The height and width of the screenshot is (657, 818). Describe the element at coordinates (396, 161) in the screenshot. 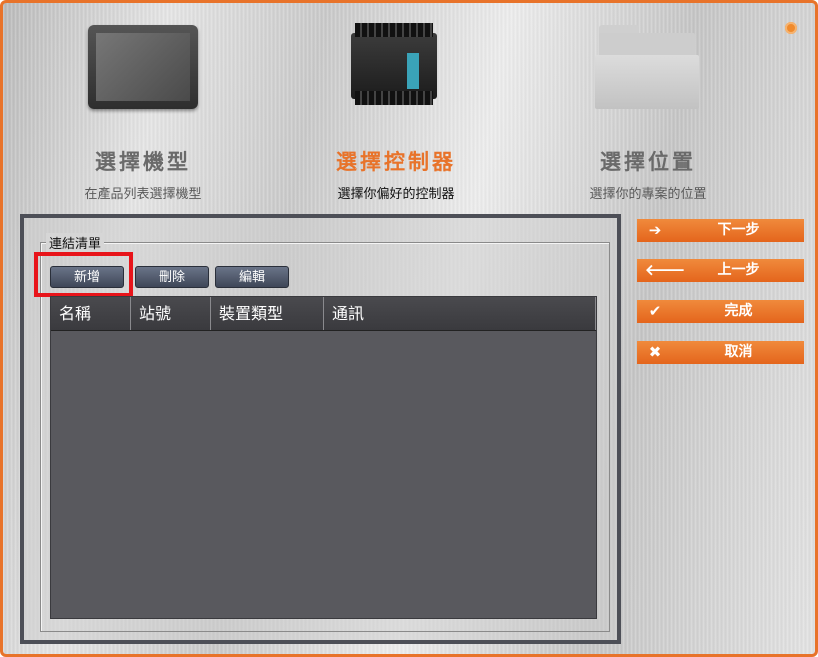

I see `step-title-controller: 選擇控制器` at that location.